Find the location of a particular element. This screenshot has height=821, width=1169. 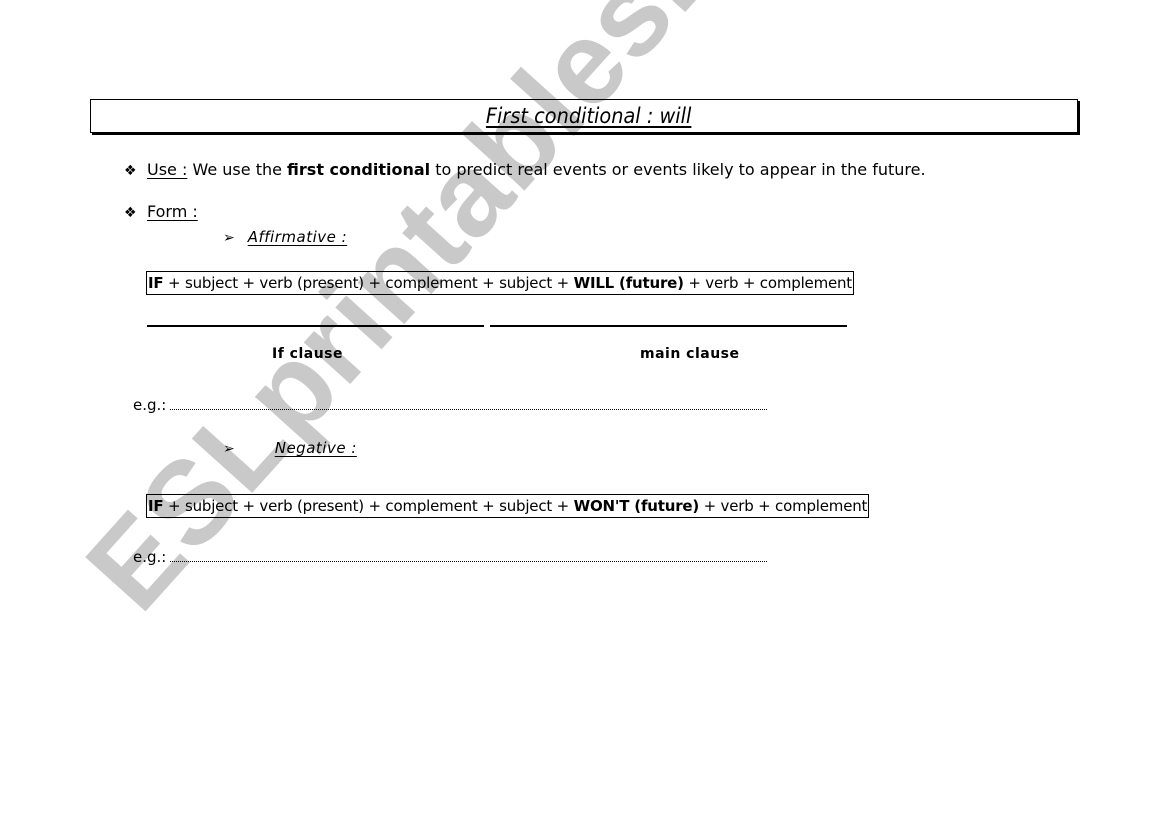

use-text-before: We use the is located at coordinates (237, 169).